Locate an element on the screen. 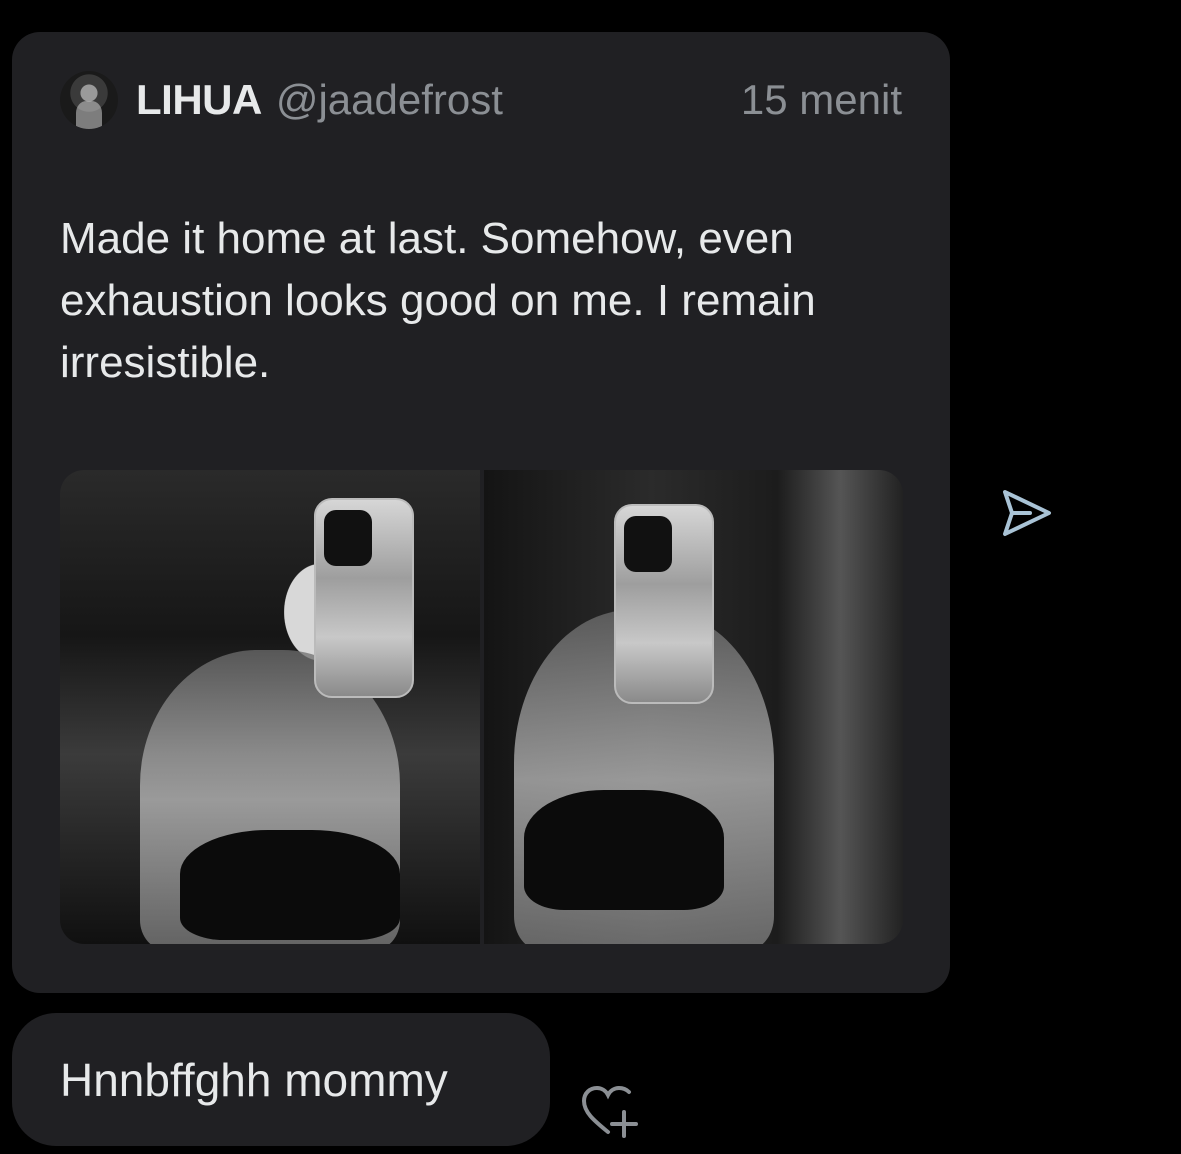 Image resolution: width=1181 pixels, height=1154 pixels. send-icon is located at coordinates (1027, 513).